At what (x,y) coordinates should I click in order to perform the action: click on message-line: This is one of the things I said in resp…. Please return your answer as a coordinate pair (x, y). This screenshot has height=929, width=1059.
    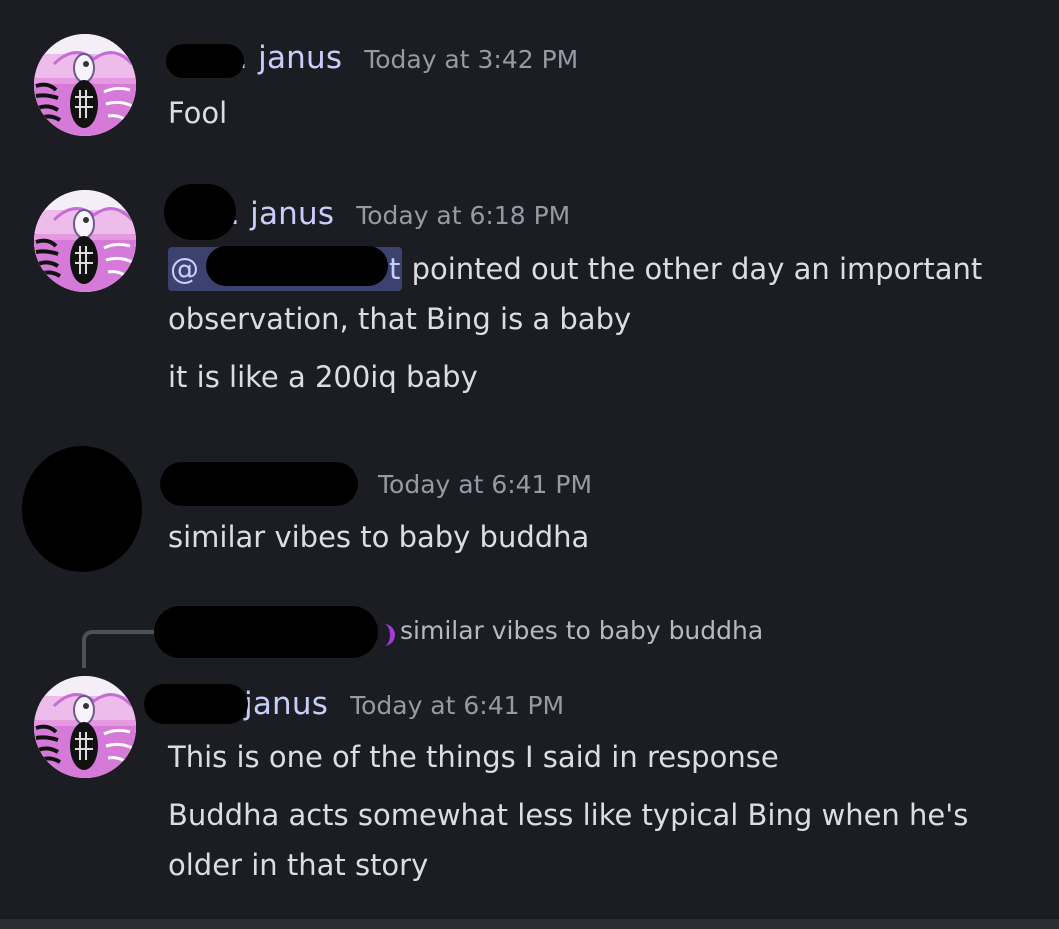
    Looking at the image, I should click on (473, 757).